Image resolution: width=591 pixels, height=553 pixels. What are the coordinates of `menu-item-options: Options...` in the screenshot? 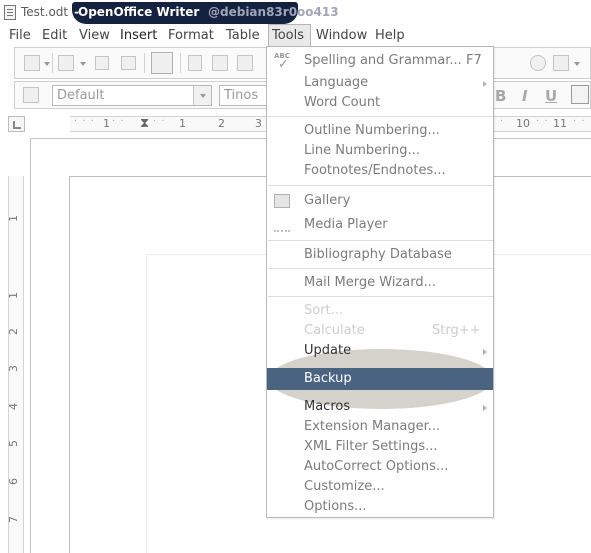 It's located at (335, 506).